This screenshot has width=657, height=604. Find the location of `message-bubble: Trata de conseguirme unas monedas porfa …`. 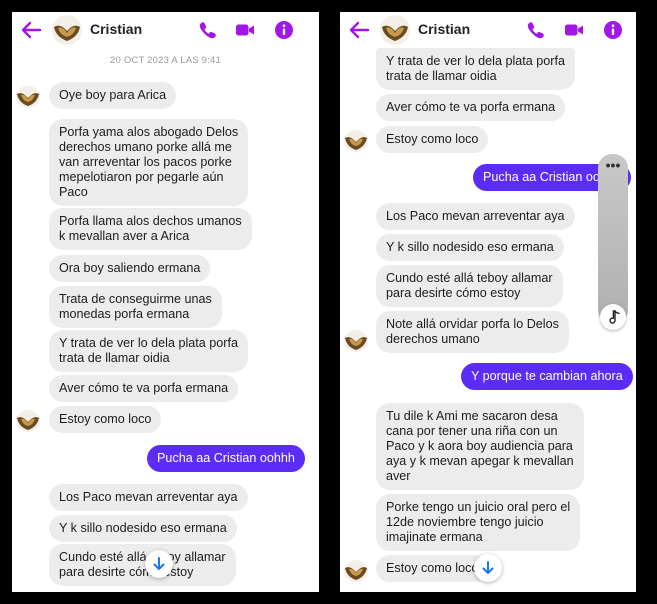

message-bubble: Trata de conseguirme unas monedas porfa … is located at coordinates (135, 307).